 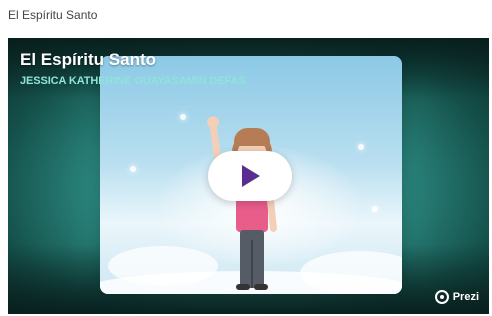 I want to click on presentation-author: JESSICA KATHERINE GUAYASAMIN DEFAS, so click(x=133, y=81).